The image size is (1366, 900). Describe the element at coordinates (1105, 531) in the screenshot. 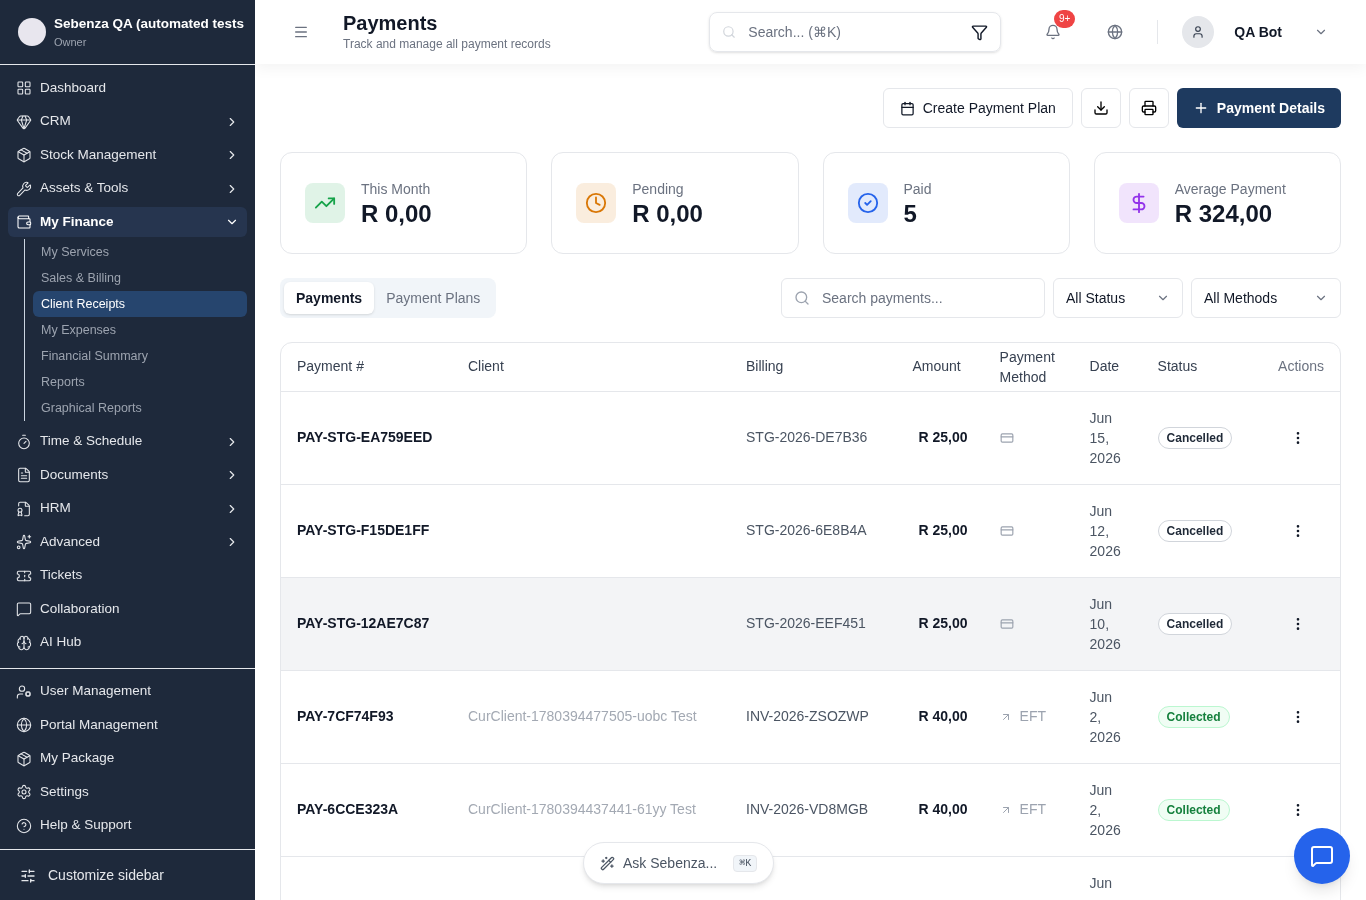

I see `table-cell-text: Jun 12, 2026` at that location.